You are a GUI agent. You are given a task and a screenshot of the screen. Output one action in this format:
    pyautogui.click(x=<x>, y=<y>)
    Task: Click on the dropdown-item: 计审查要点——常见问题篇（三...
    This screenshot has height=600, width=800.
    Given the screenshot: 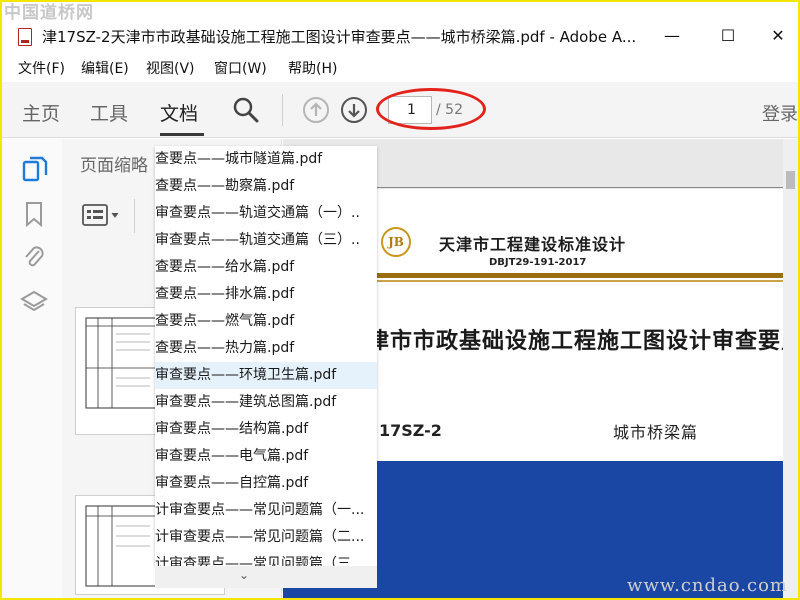 What is the action you would take?
    pyautogui.click(x=266, y=558)
    